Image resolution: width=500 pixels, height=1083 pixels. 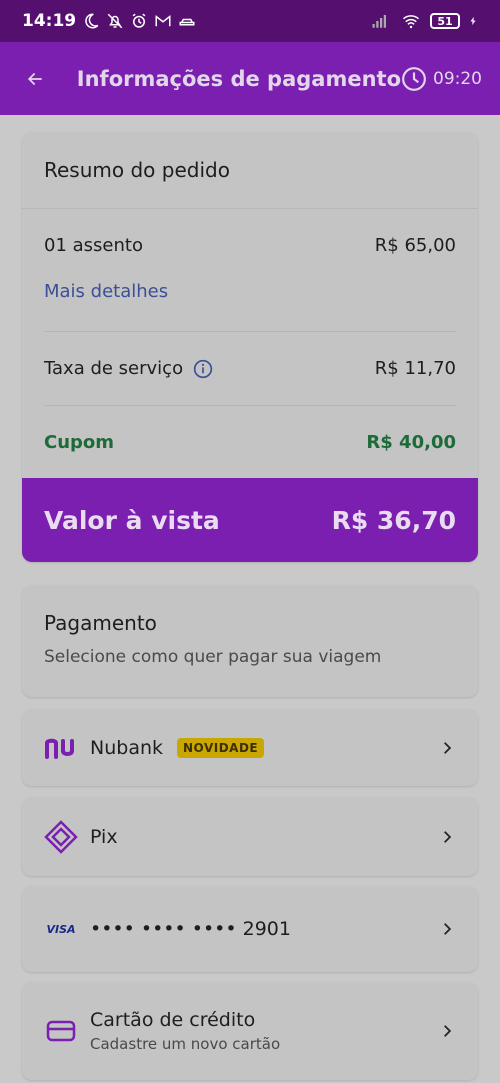 I want to click on signal-icon, so click(x=379, y=21).